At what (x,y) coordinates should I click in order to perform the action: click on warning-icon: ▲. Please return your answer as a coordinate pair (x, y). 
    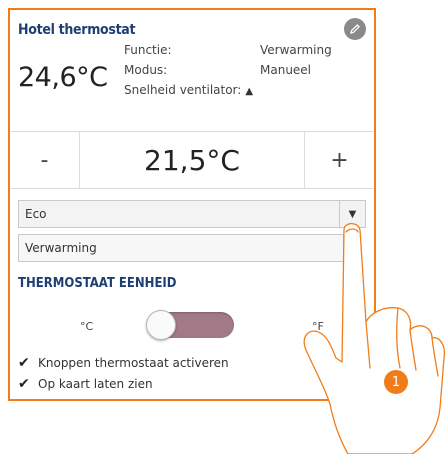
    Looking at the image, I should click on (249, 91).